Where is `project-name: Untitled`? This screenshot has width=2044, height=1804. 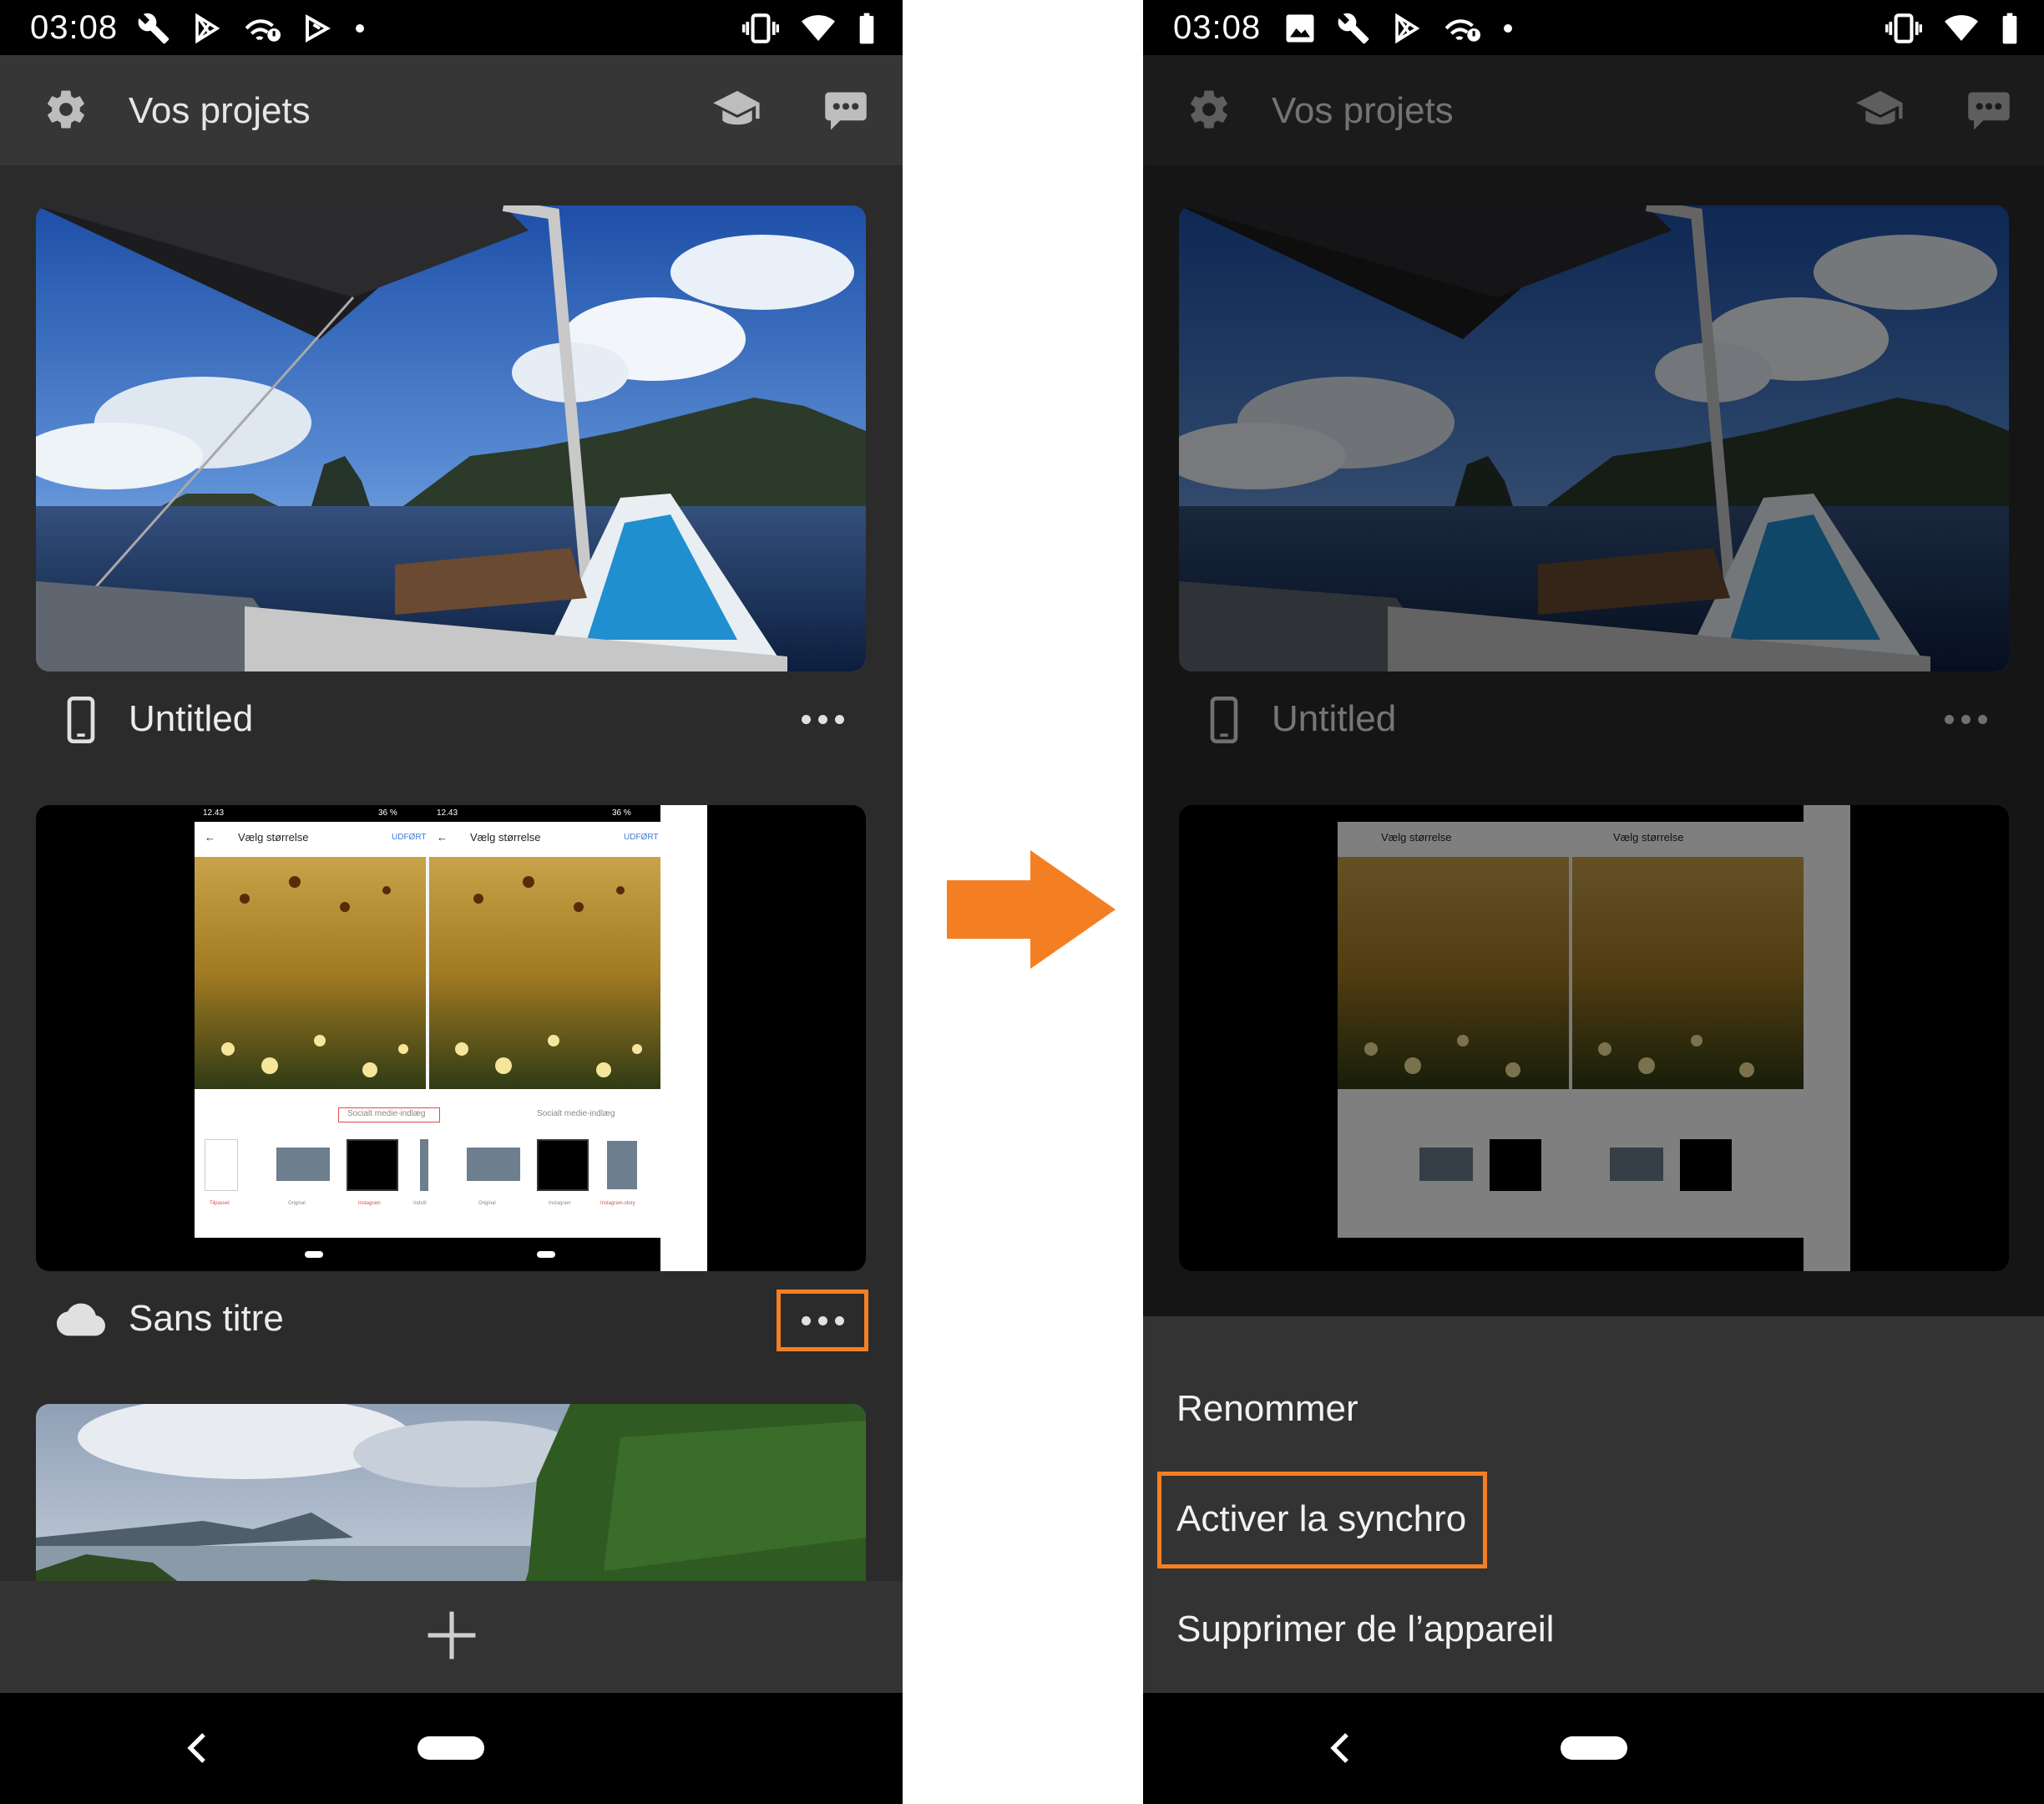 project-name: Untitled is located at coordinates (191, 719).